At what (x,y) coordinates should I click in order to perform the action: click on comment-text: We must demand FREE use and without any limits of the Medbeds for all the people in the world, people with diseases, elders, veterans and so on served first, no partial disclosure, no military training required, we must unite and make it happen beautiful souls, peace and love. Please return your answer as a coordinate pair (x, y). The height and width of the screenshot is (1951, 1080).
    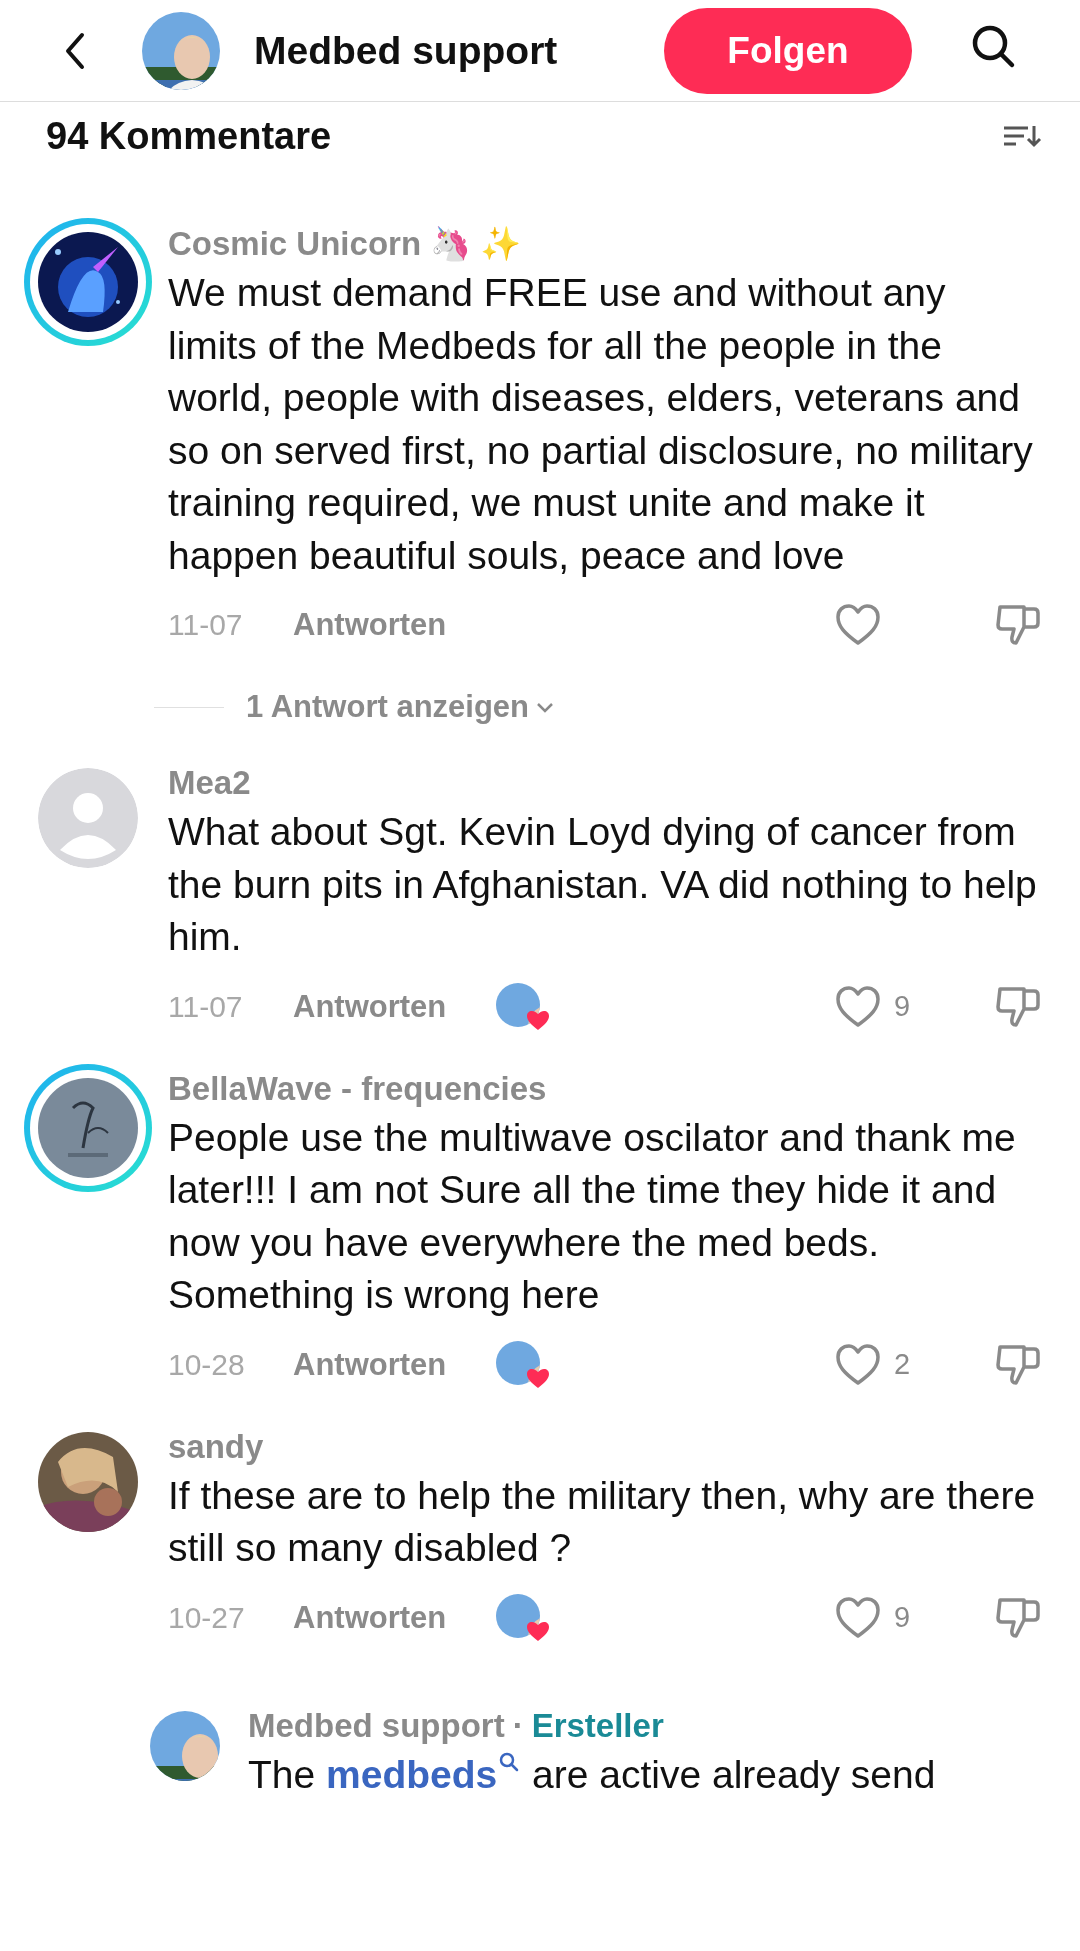
    Looking at the image, I should click on (601, 424).